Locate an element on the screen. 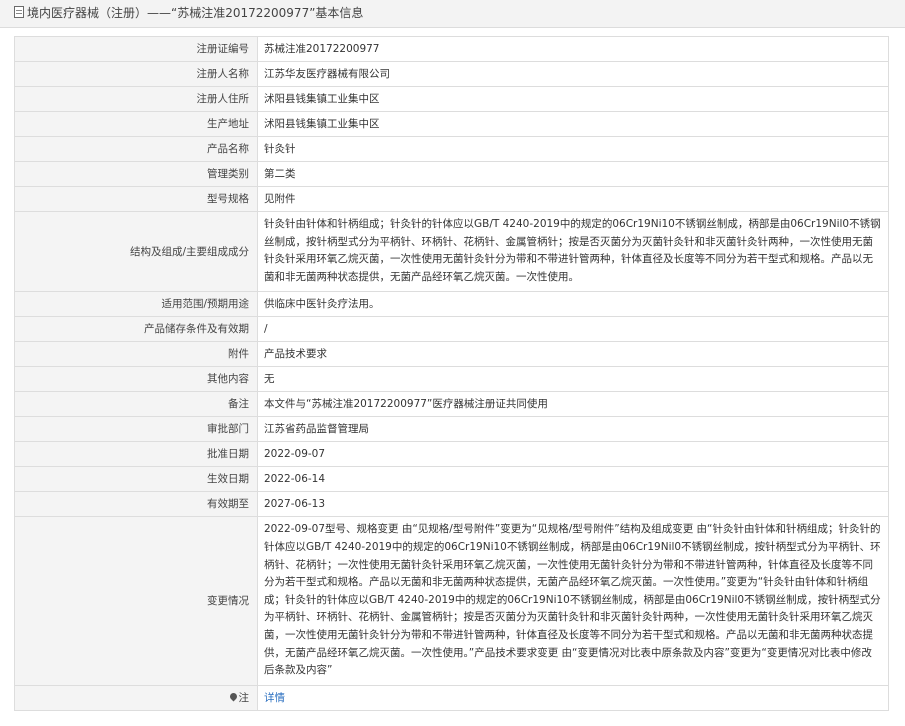 This screenshot has height=726, width=905. table-row: 生效日期 2022-06-14 is located at coordinates (451, 479).